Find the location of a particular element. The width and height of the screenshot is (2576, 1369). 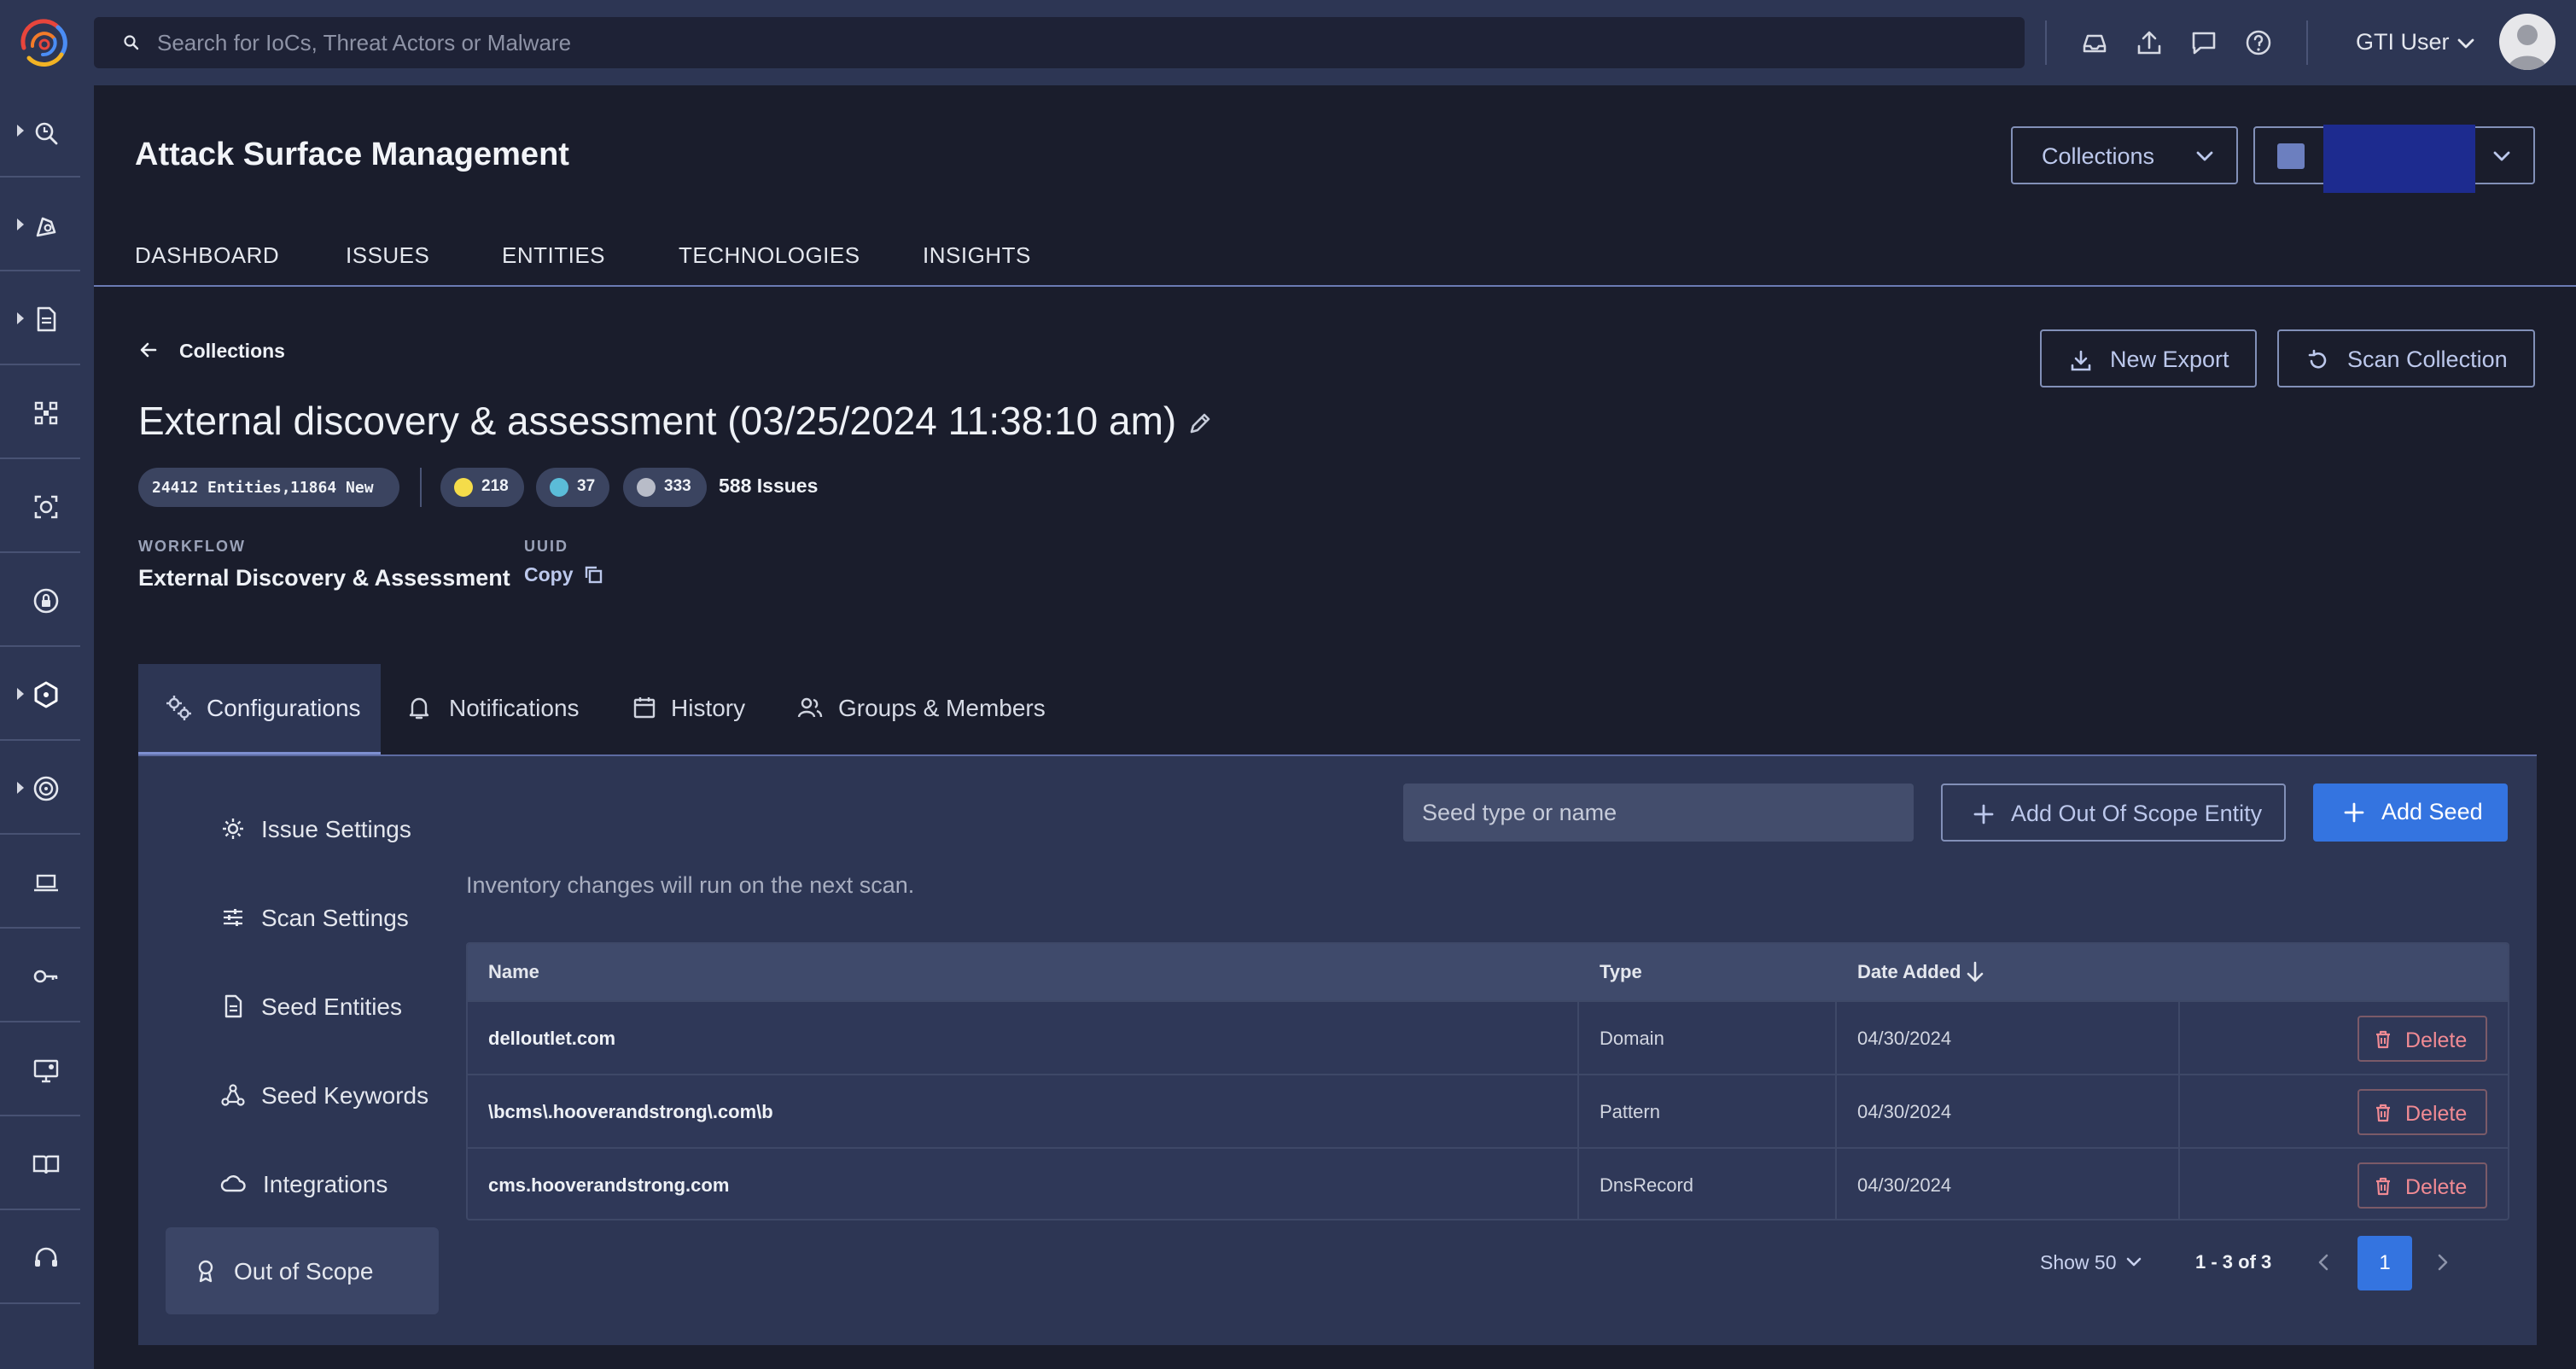

upload-icon is located at coordinates (2149, 43).